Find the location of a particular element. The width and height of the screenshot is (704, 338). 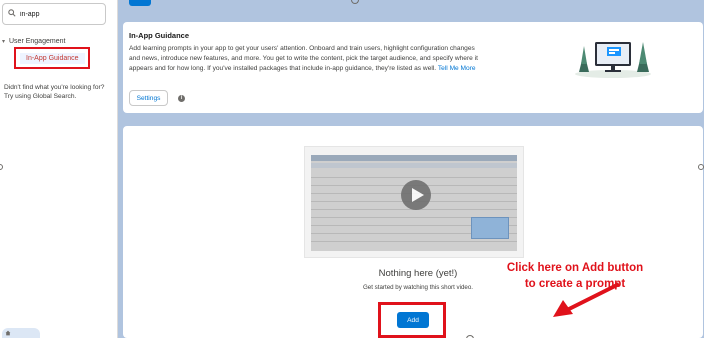

add-button: Add is located at coordinates (413, 320).